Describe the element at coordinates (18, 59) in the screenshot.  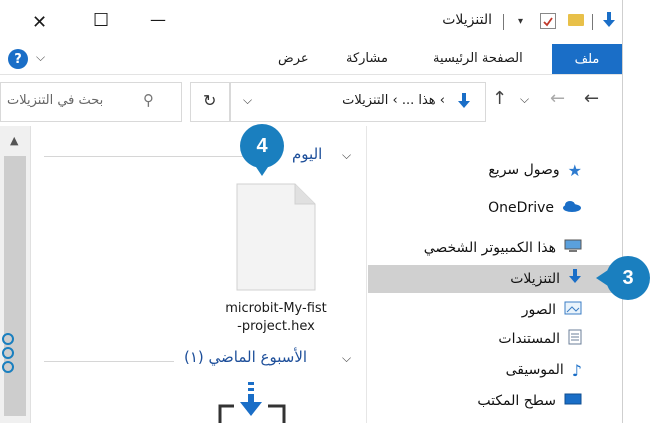
I see `help-button: ?` at that location.